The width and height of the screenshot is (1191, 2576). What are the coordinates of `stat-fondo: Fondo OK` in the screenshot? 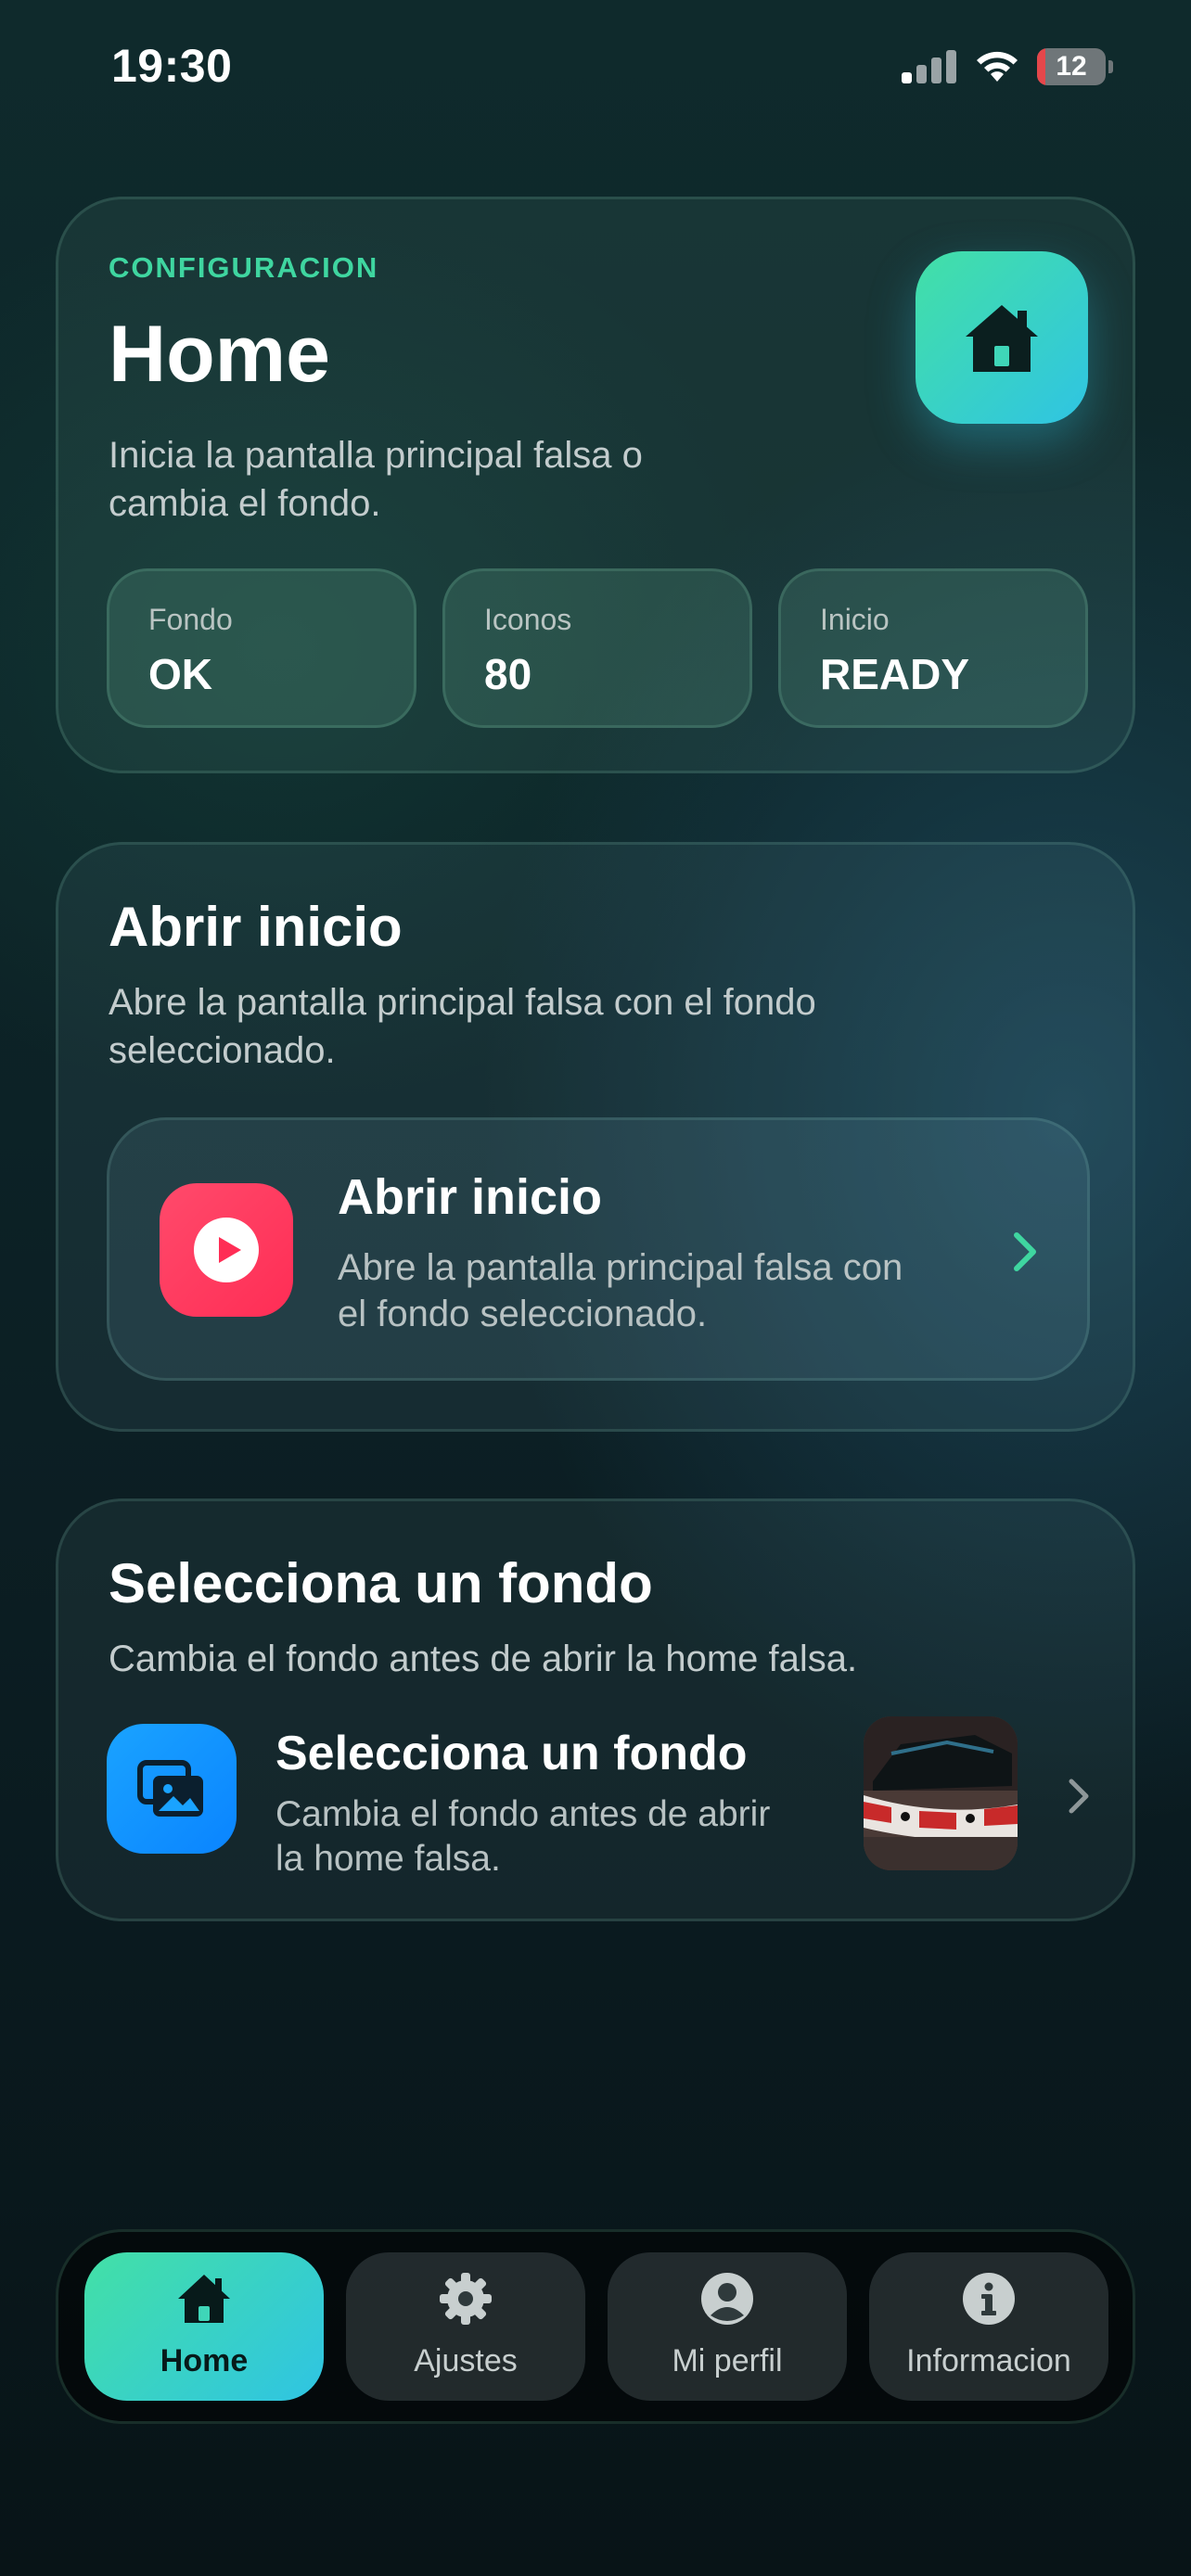 It's located at (261, 648).